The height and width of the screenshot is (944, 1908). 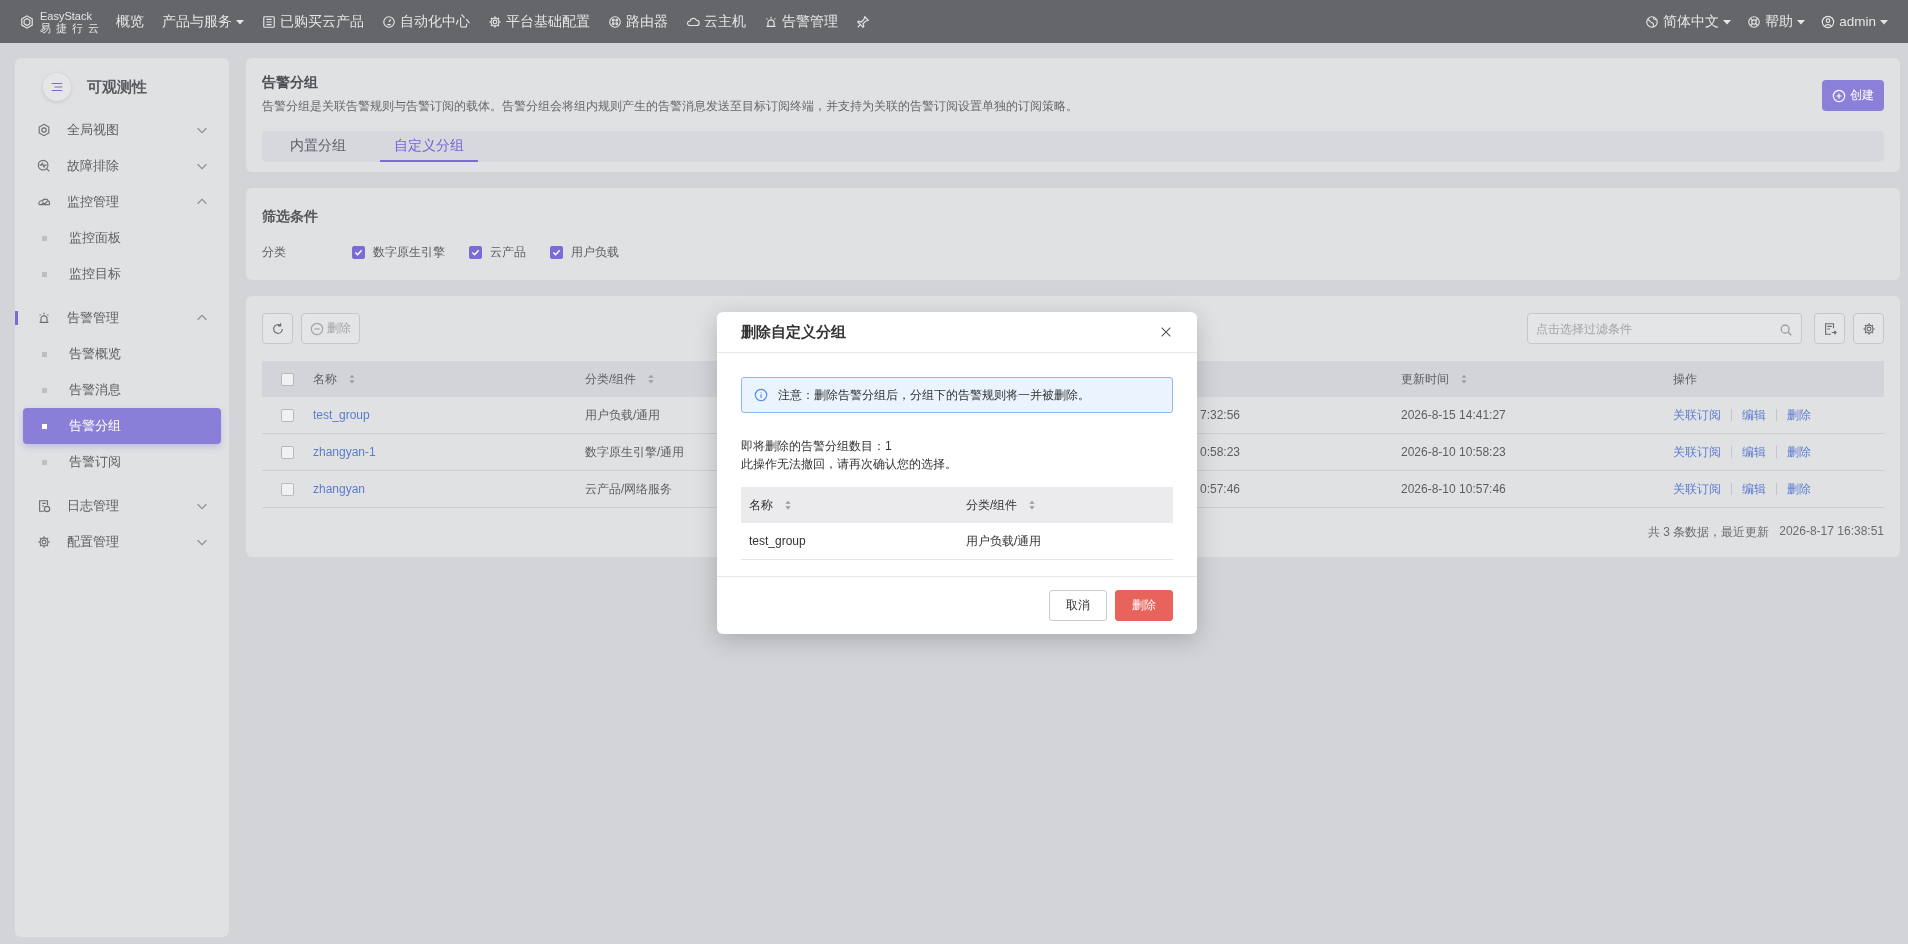 I want to click on nav-item: 告警管理, so click(x=801, y=21).